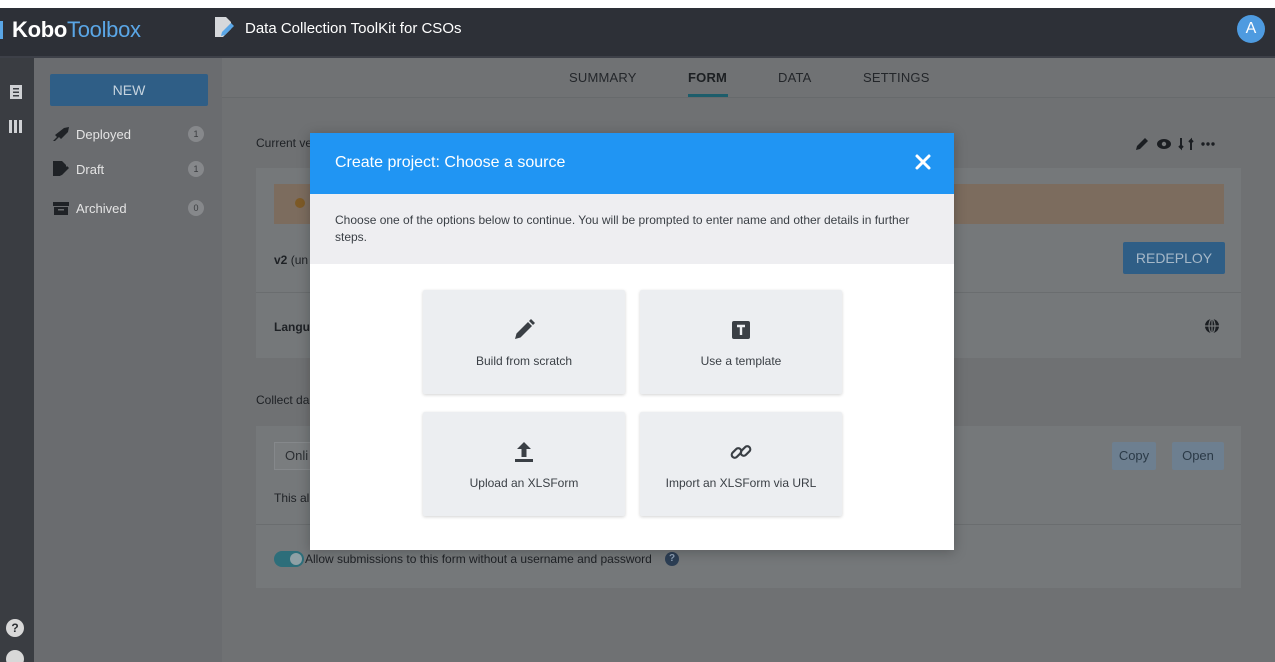  I want to click on collect-method-select: Onli, so click(294, 456).